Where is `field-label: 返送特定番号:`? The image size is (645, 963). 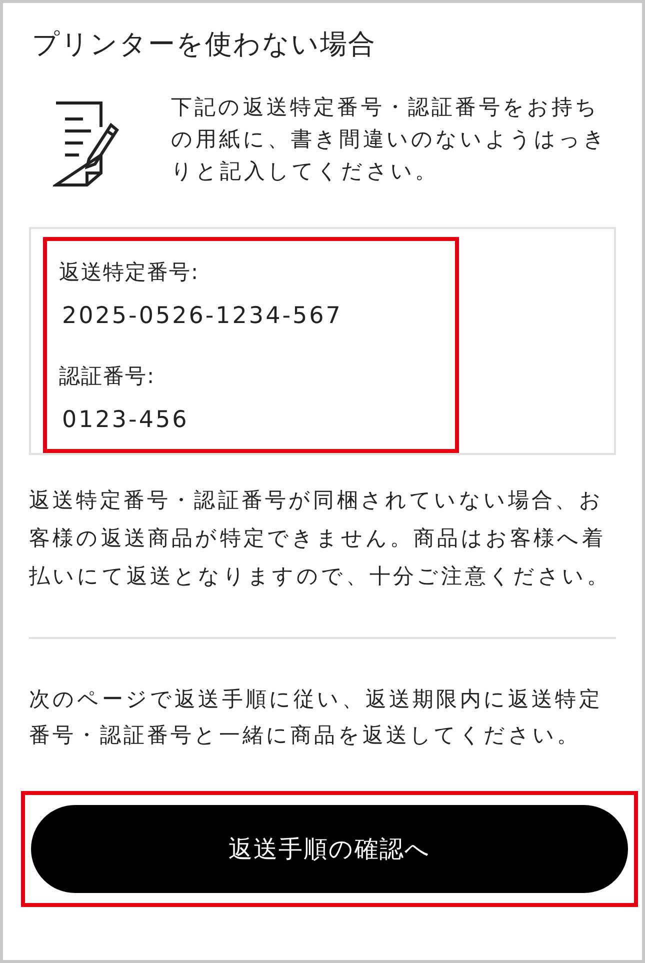
field-label: 返送特定番号: is located at coordinates (129, 272).